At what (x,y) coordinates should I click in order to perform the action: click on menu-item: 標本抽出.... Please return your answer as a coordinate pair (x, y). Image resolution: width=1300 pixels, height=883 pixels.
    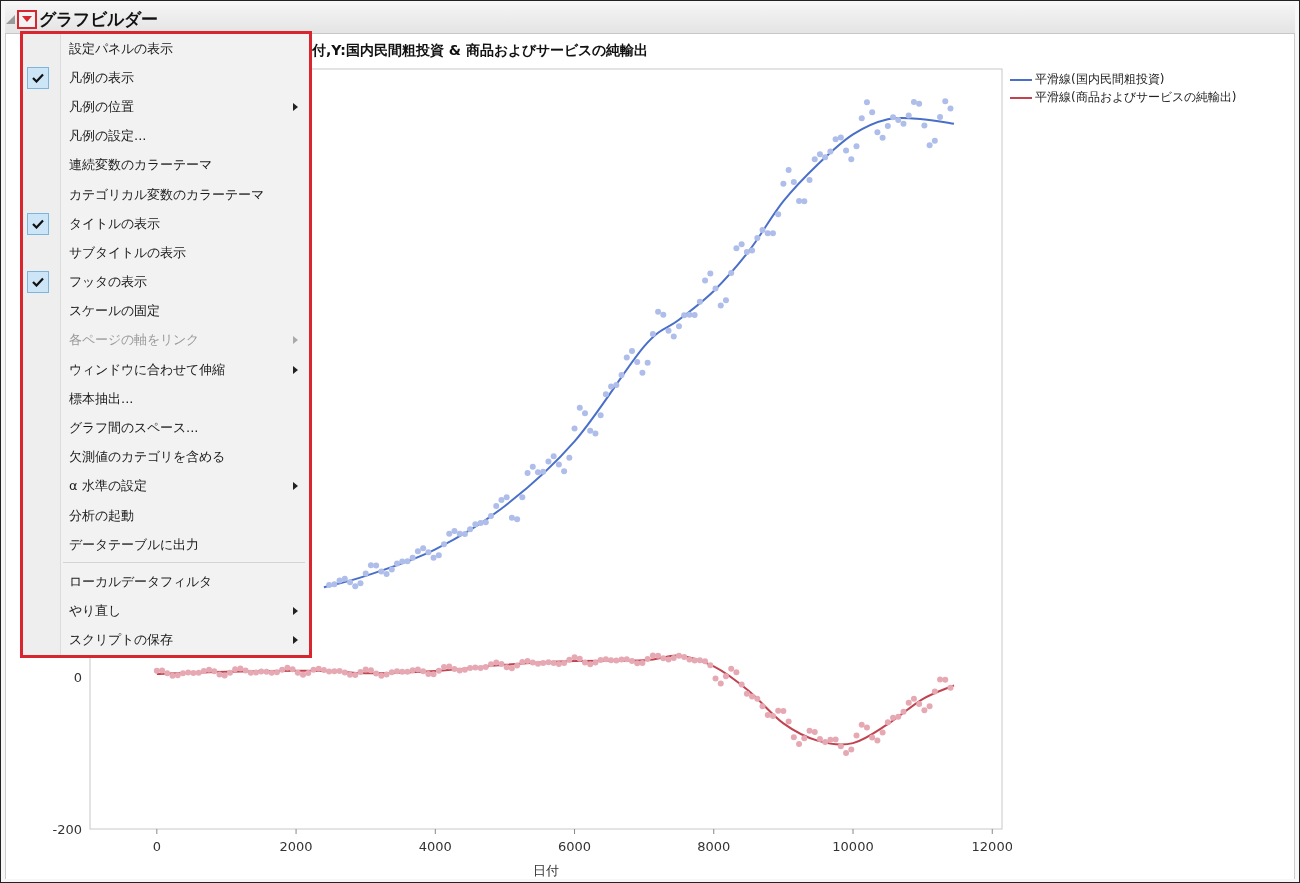
    Looking at the image, I should click on (166, 399).